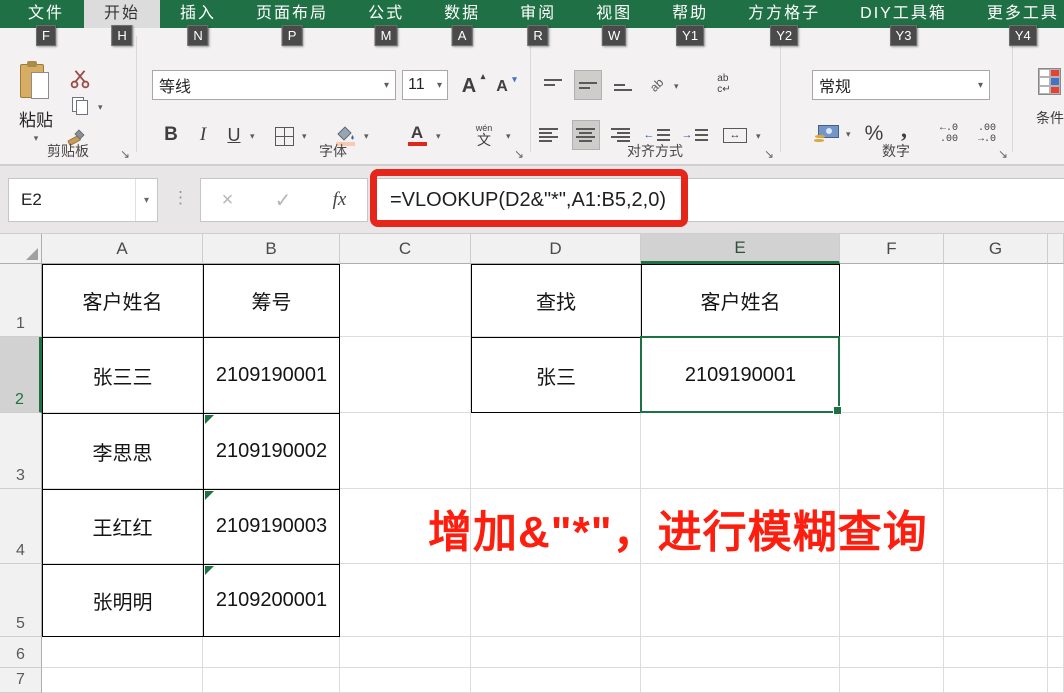 The image size is (1064, 693). I want to click on column-header-C: C, so click(405, 249).